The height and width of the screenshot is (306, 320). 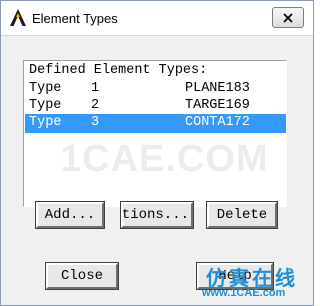 I want to click on close-icon, so click(x=288, y=17).